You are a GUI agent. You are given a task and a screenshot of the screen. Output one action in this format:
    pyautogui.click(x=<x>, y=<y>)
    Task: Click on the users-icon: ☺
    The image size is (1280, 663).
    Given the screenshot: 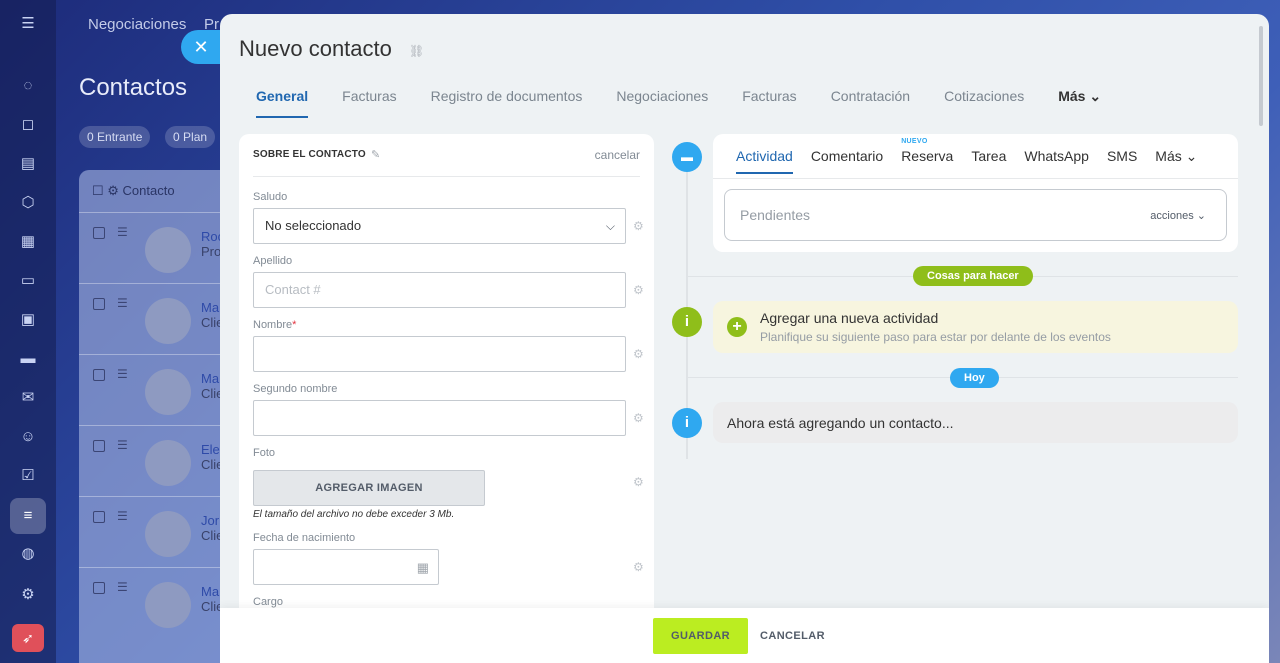 What is the action you would take?
    pyautogui.click(x=28, y=437)
    